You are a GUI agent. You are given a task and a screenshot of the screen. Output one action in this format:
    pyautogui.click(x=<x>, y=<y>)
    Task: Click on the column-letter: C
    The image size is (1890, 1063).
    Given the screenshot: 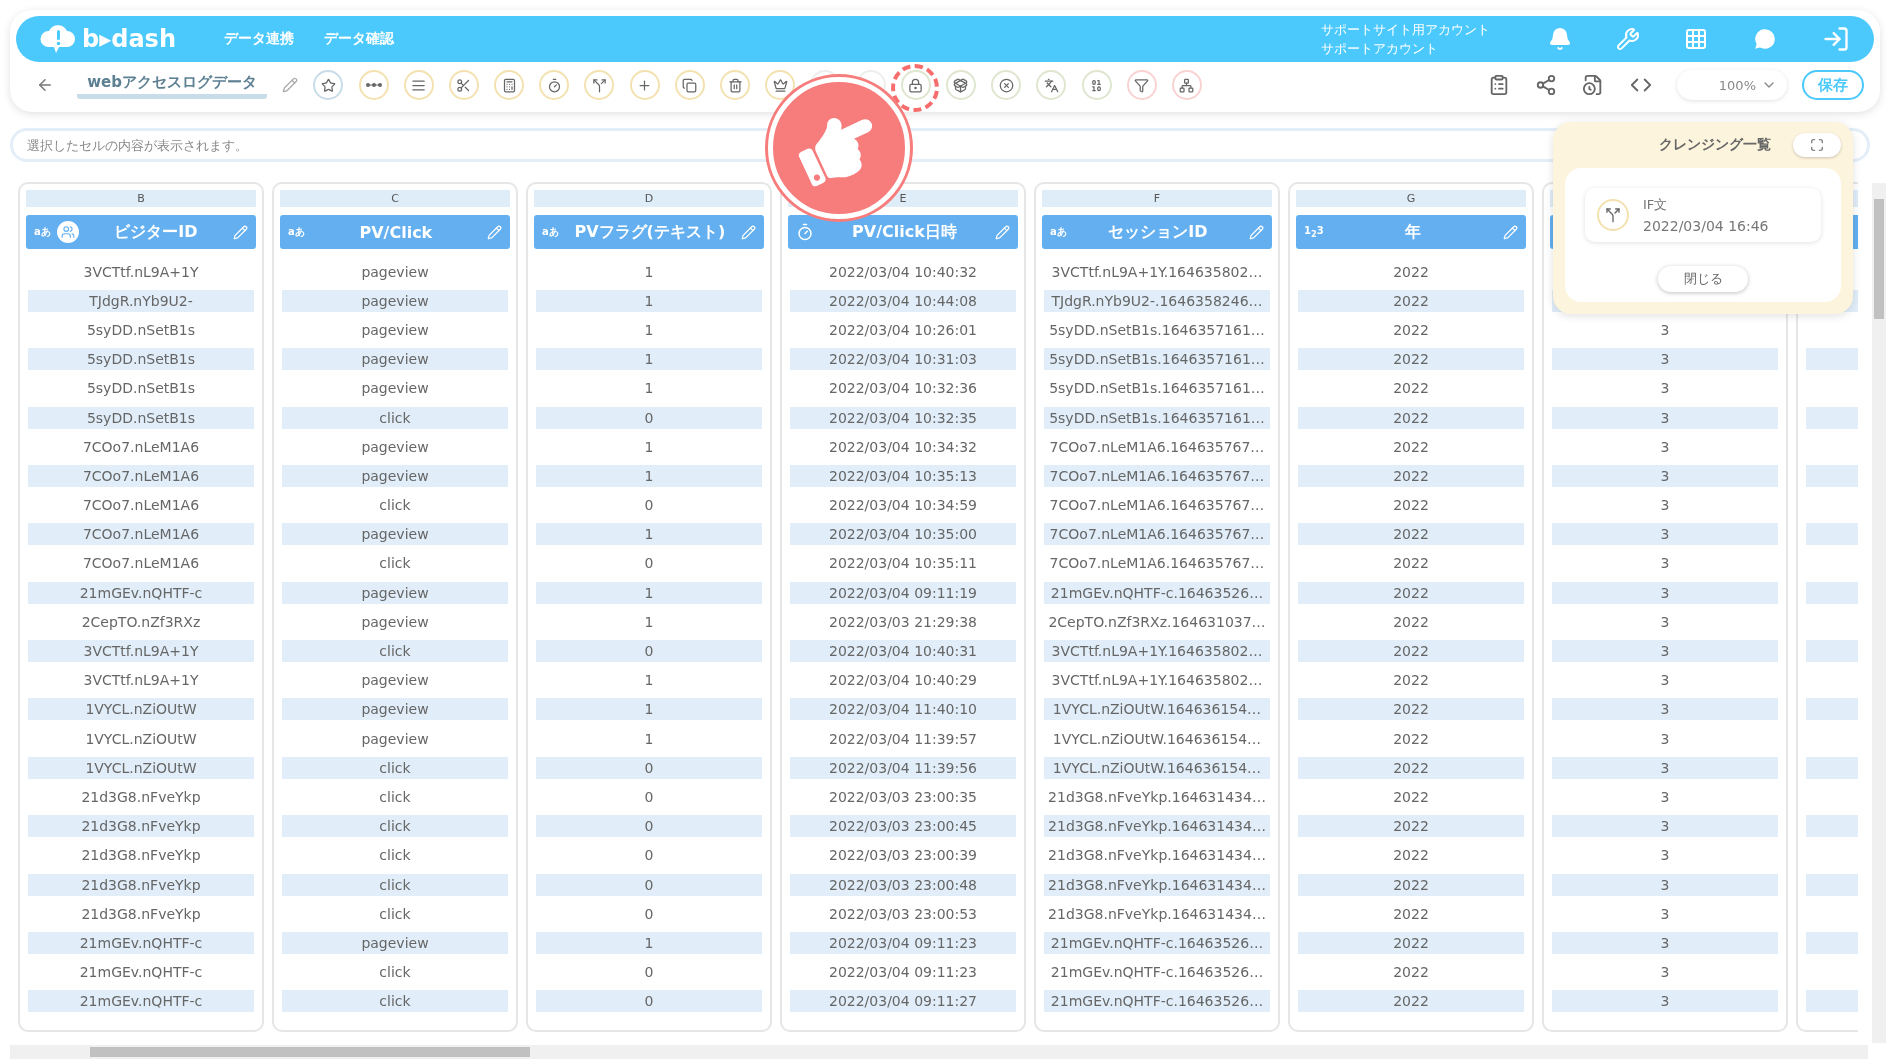 What is the action you would take?
    pyautogui.click(x=395, y=198)
    